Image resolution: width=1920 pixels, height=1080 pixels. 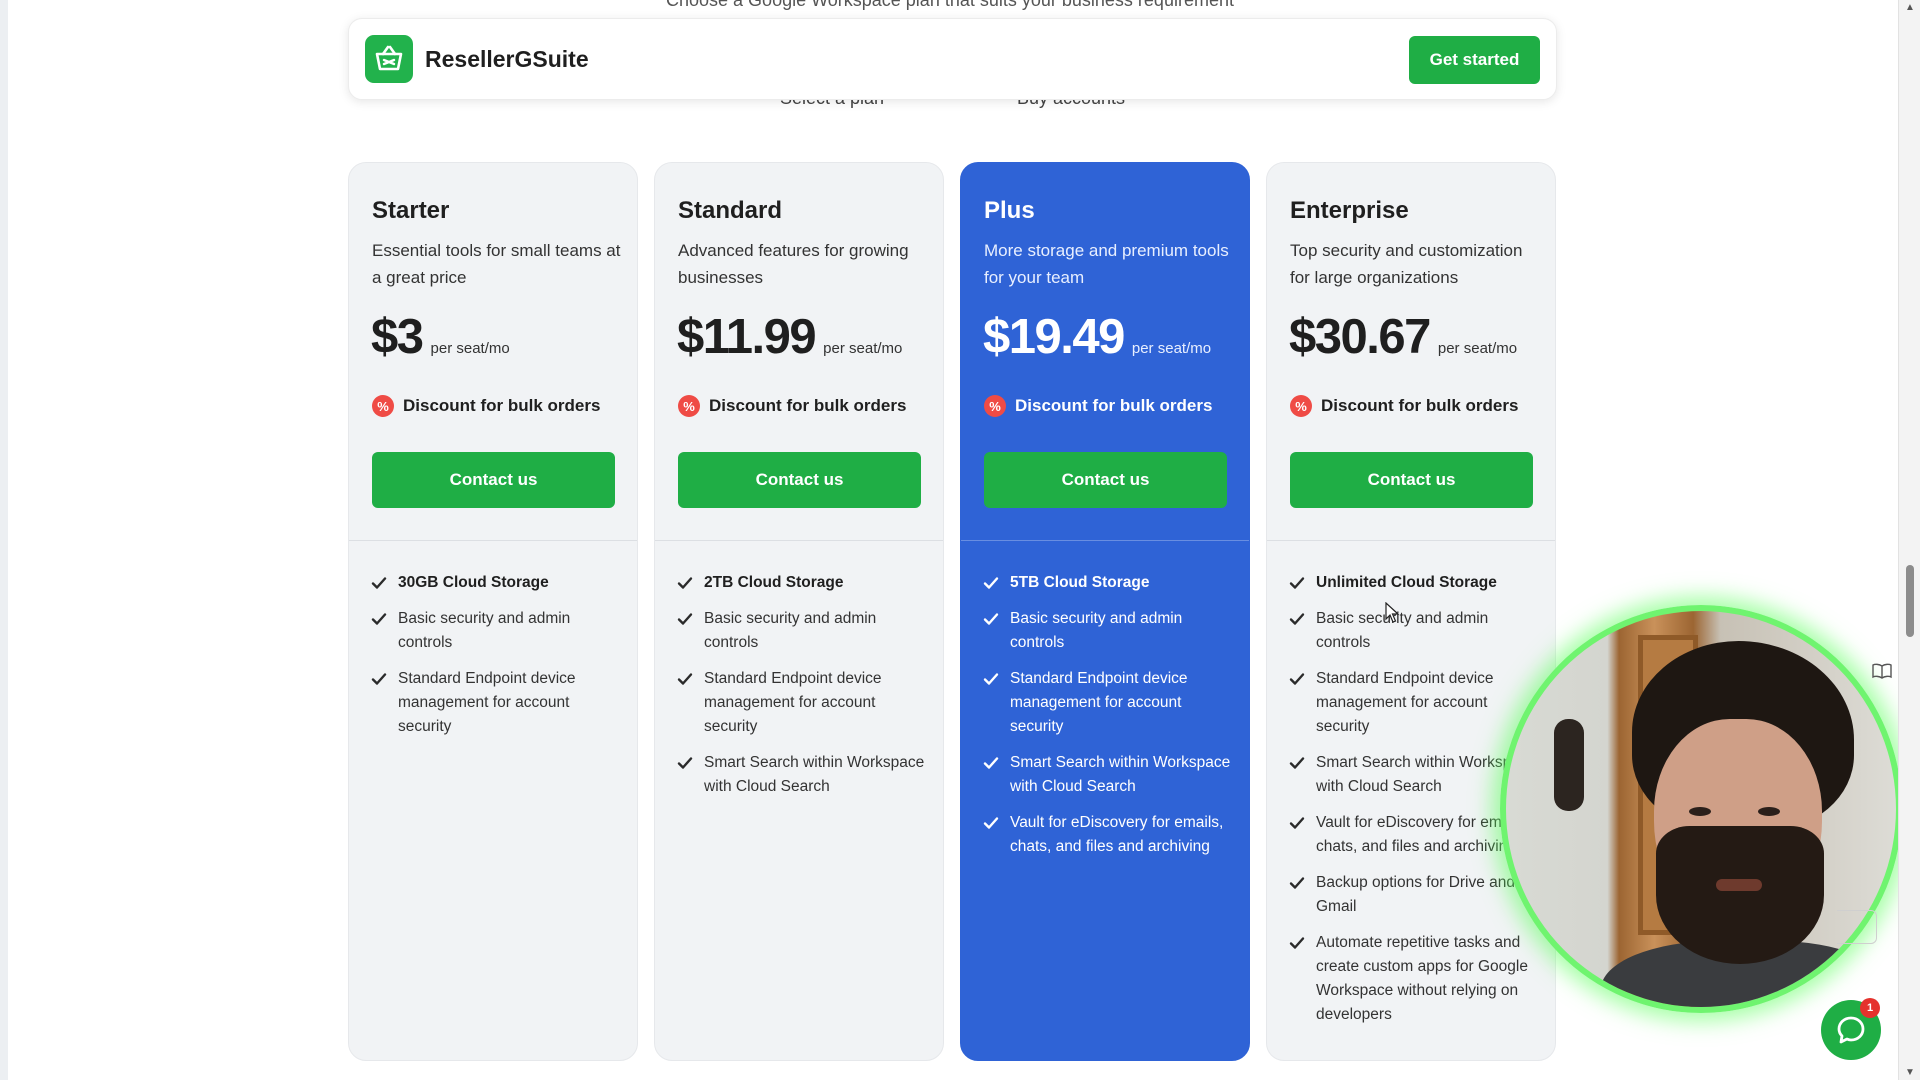 I want to click on feature-item: 30GB Cloud Storage, so click(x=496, y=583).